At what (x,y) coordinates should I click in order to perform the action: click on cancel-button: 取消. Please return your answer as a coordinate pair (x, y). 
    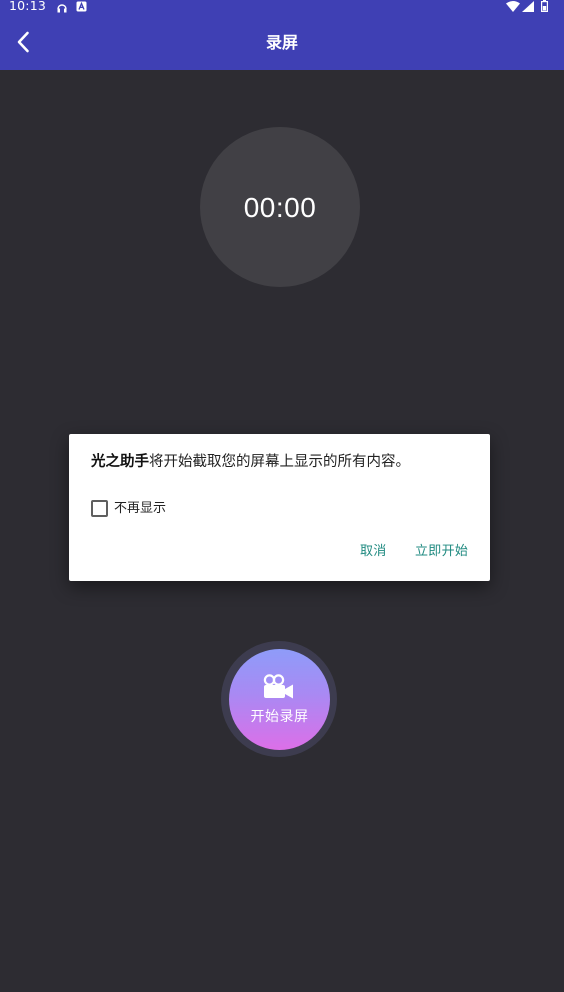
    Looking at the image, I should click on (373, 552).